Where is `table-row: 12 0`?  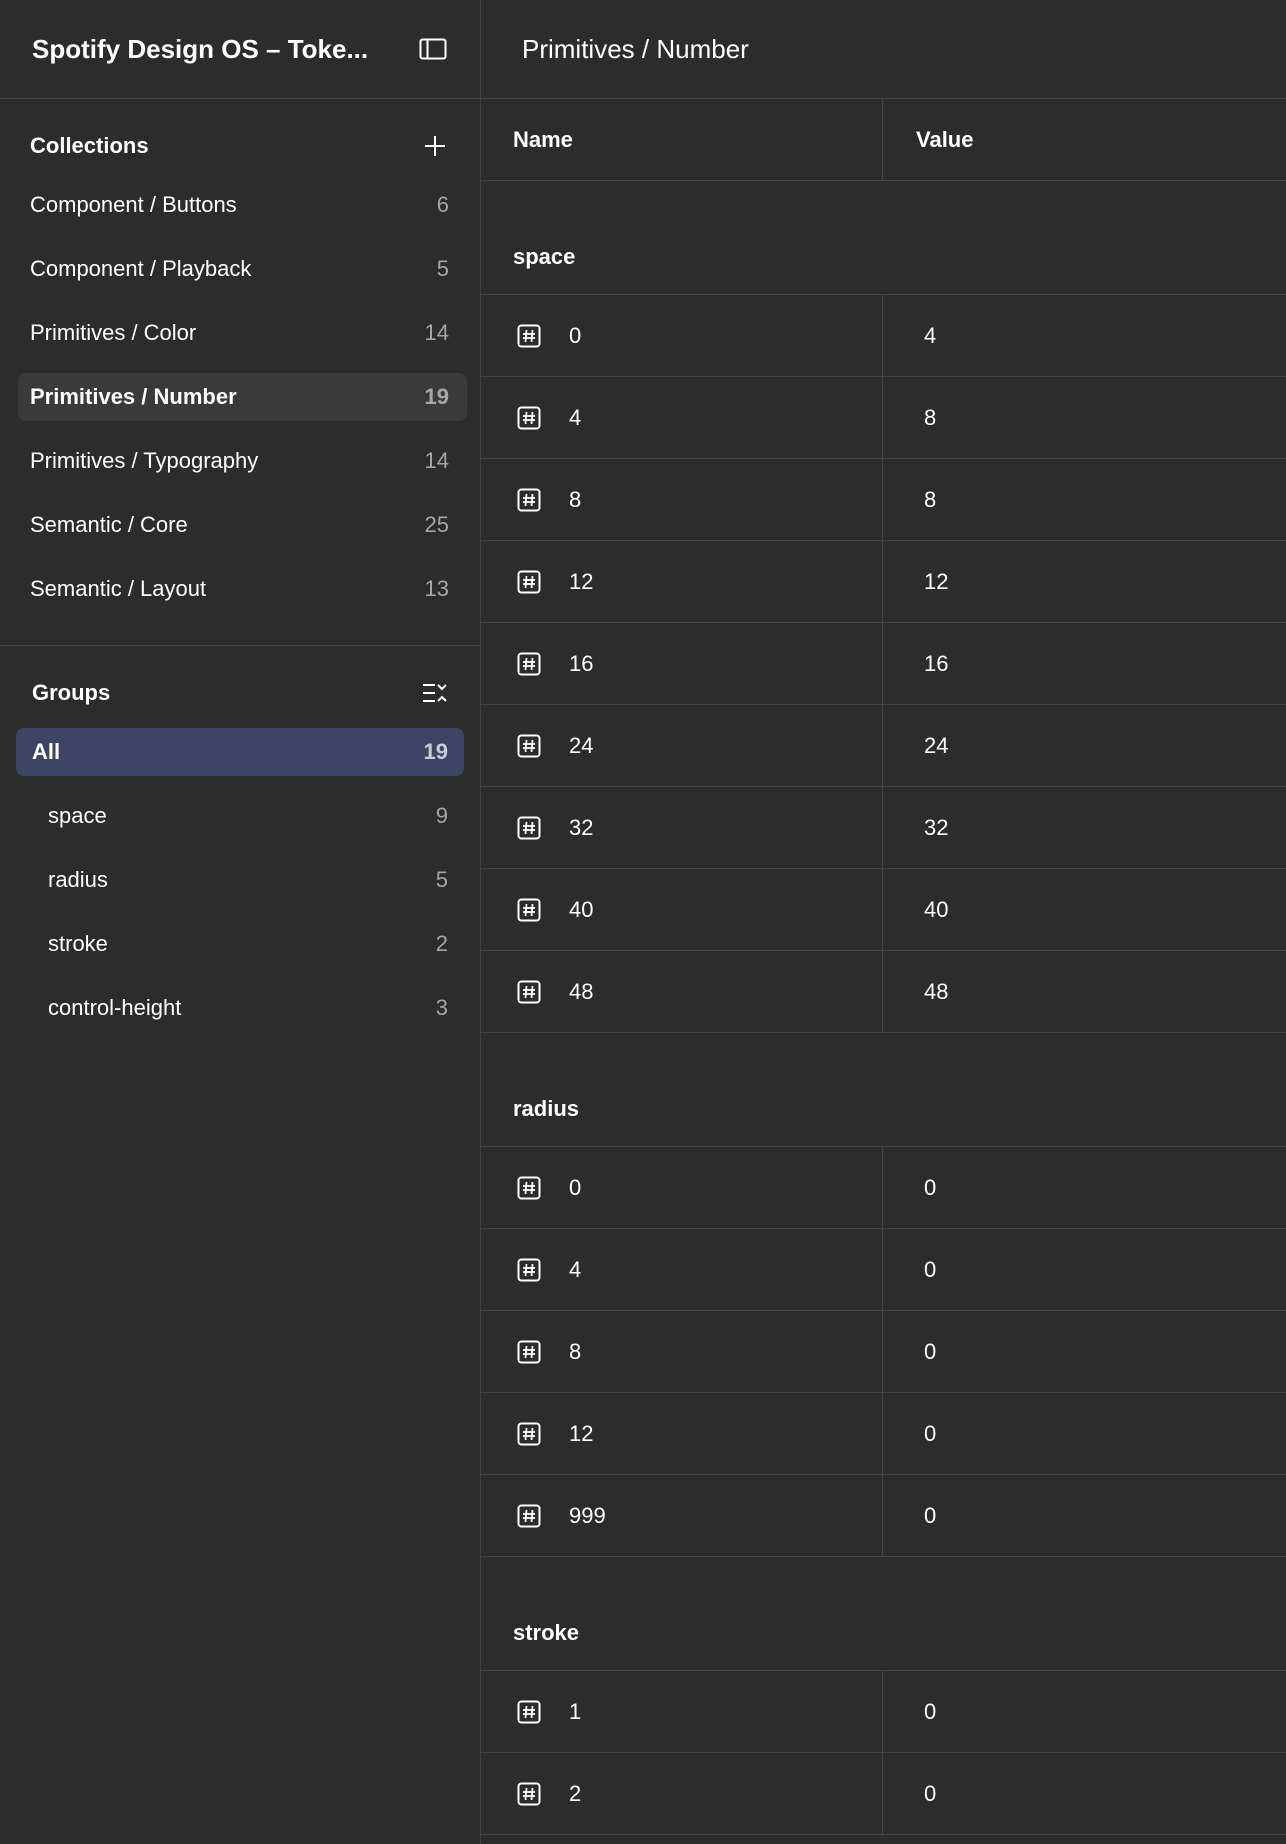
table-row: 12 0 is located at coordinates (883, 1434).